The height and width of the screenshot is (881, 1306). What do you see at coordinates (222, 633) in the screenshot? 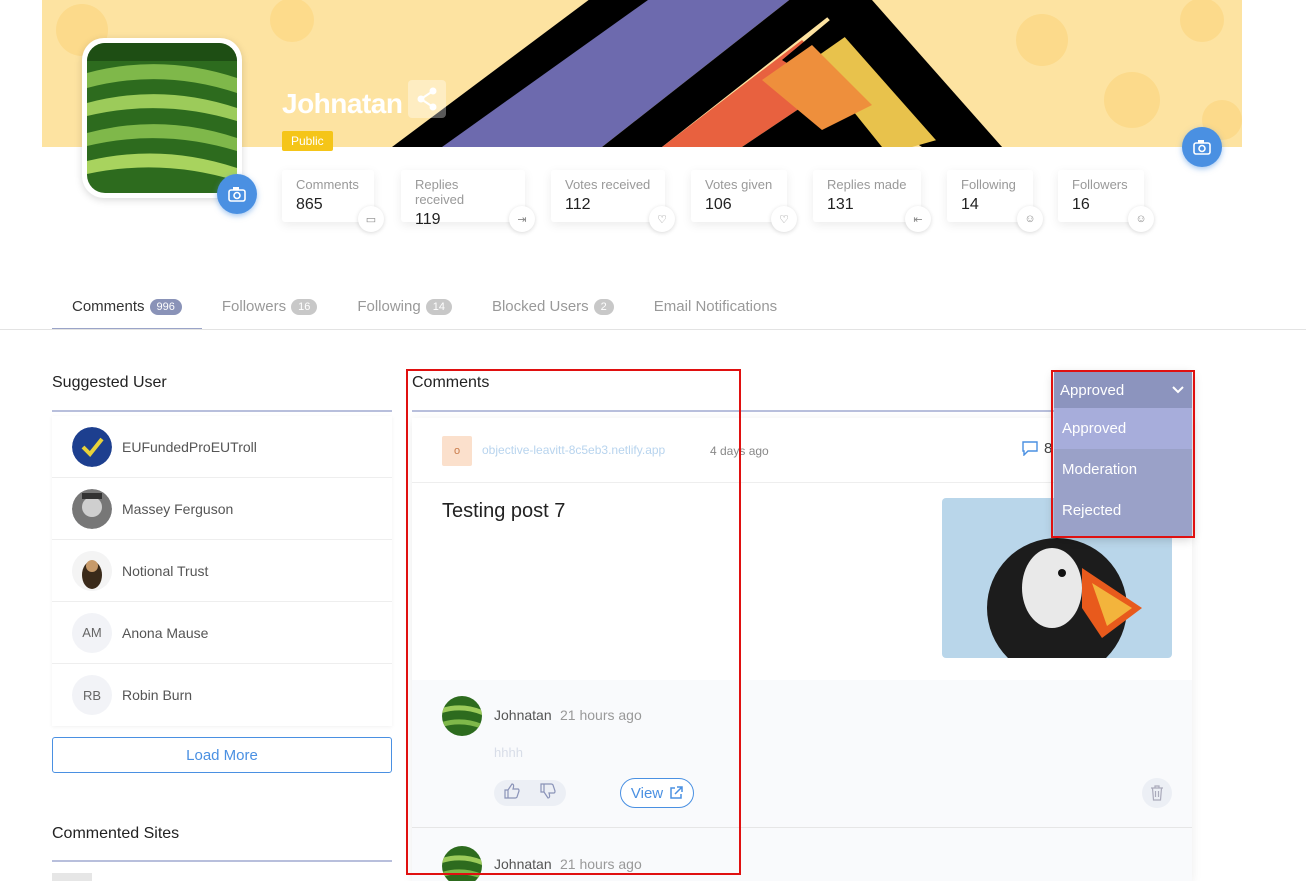
I see `suggested-user-row: AM Anona Mause` at bounding box center [222, 633].